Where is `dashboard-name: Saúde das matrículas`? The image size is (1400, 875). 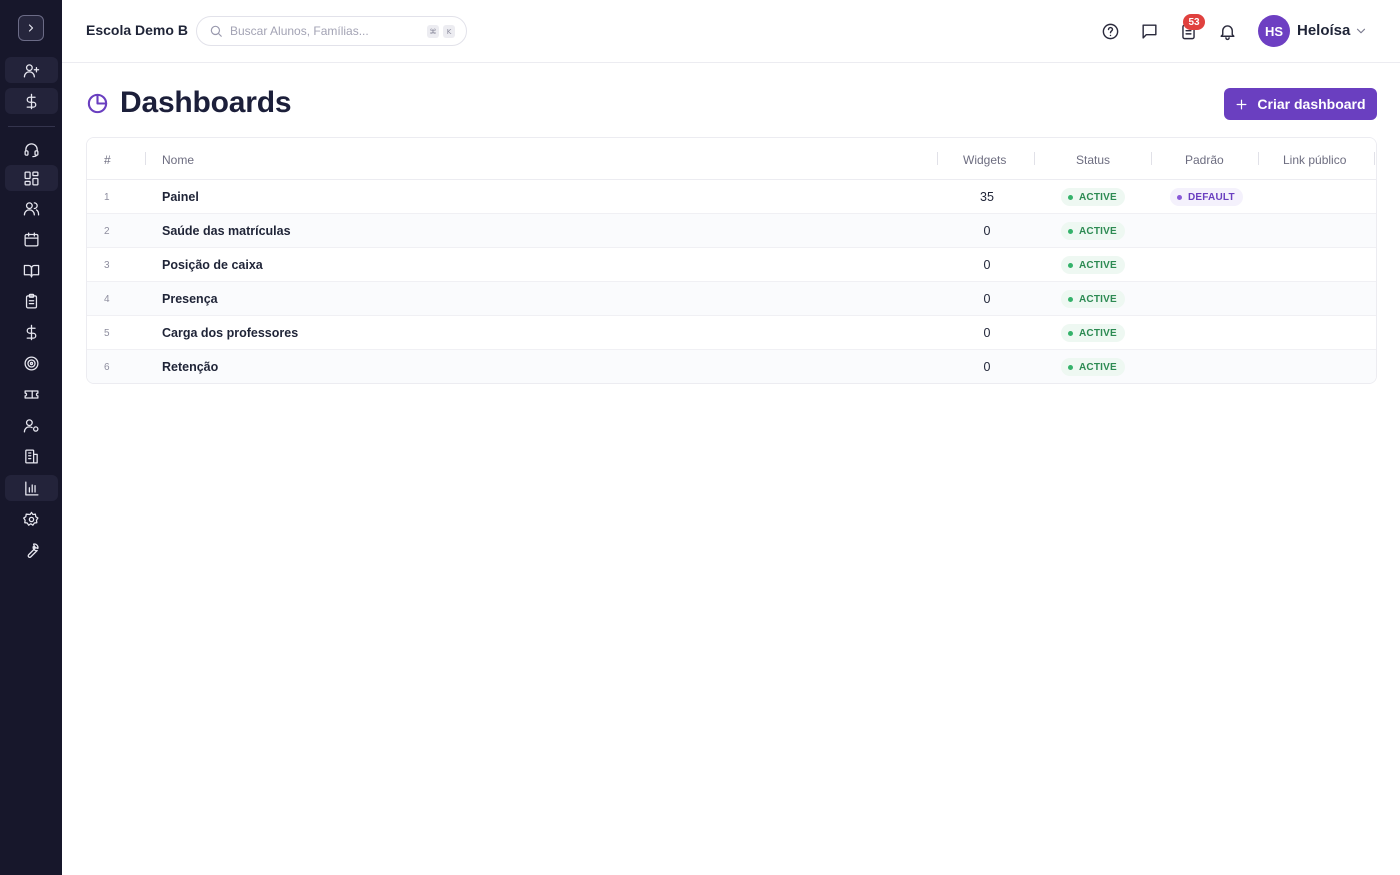 dashboard-name: Saúde das matrículas is located at coordinates (226, 231).